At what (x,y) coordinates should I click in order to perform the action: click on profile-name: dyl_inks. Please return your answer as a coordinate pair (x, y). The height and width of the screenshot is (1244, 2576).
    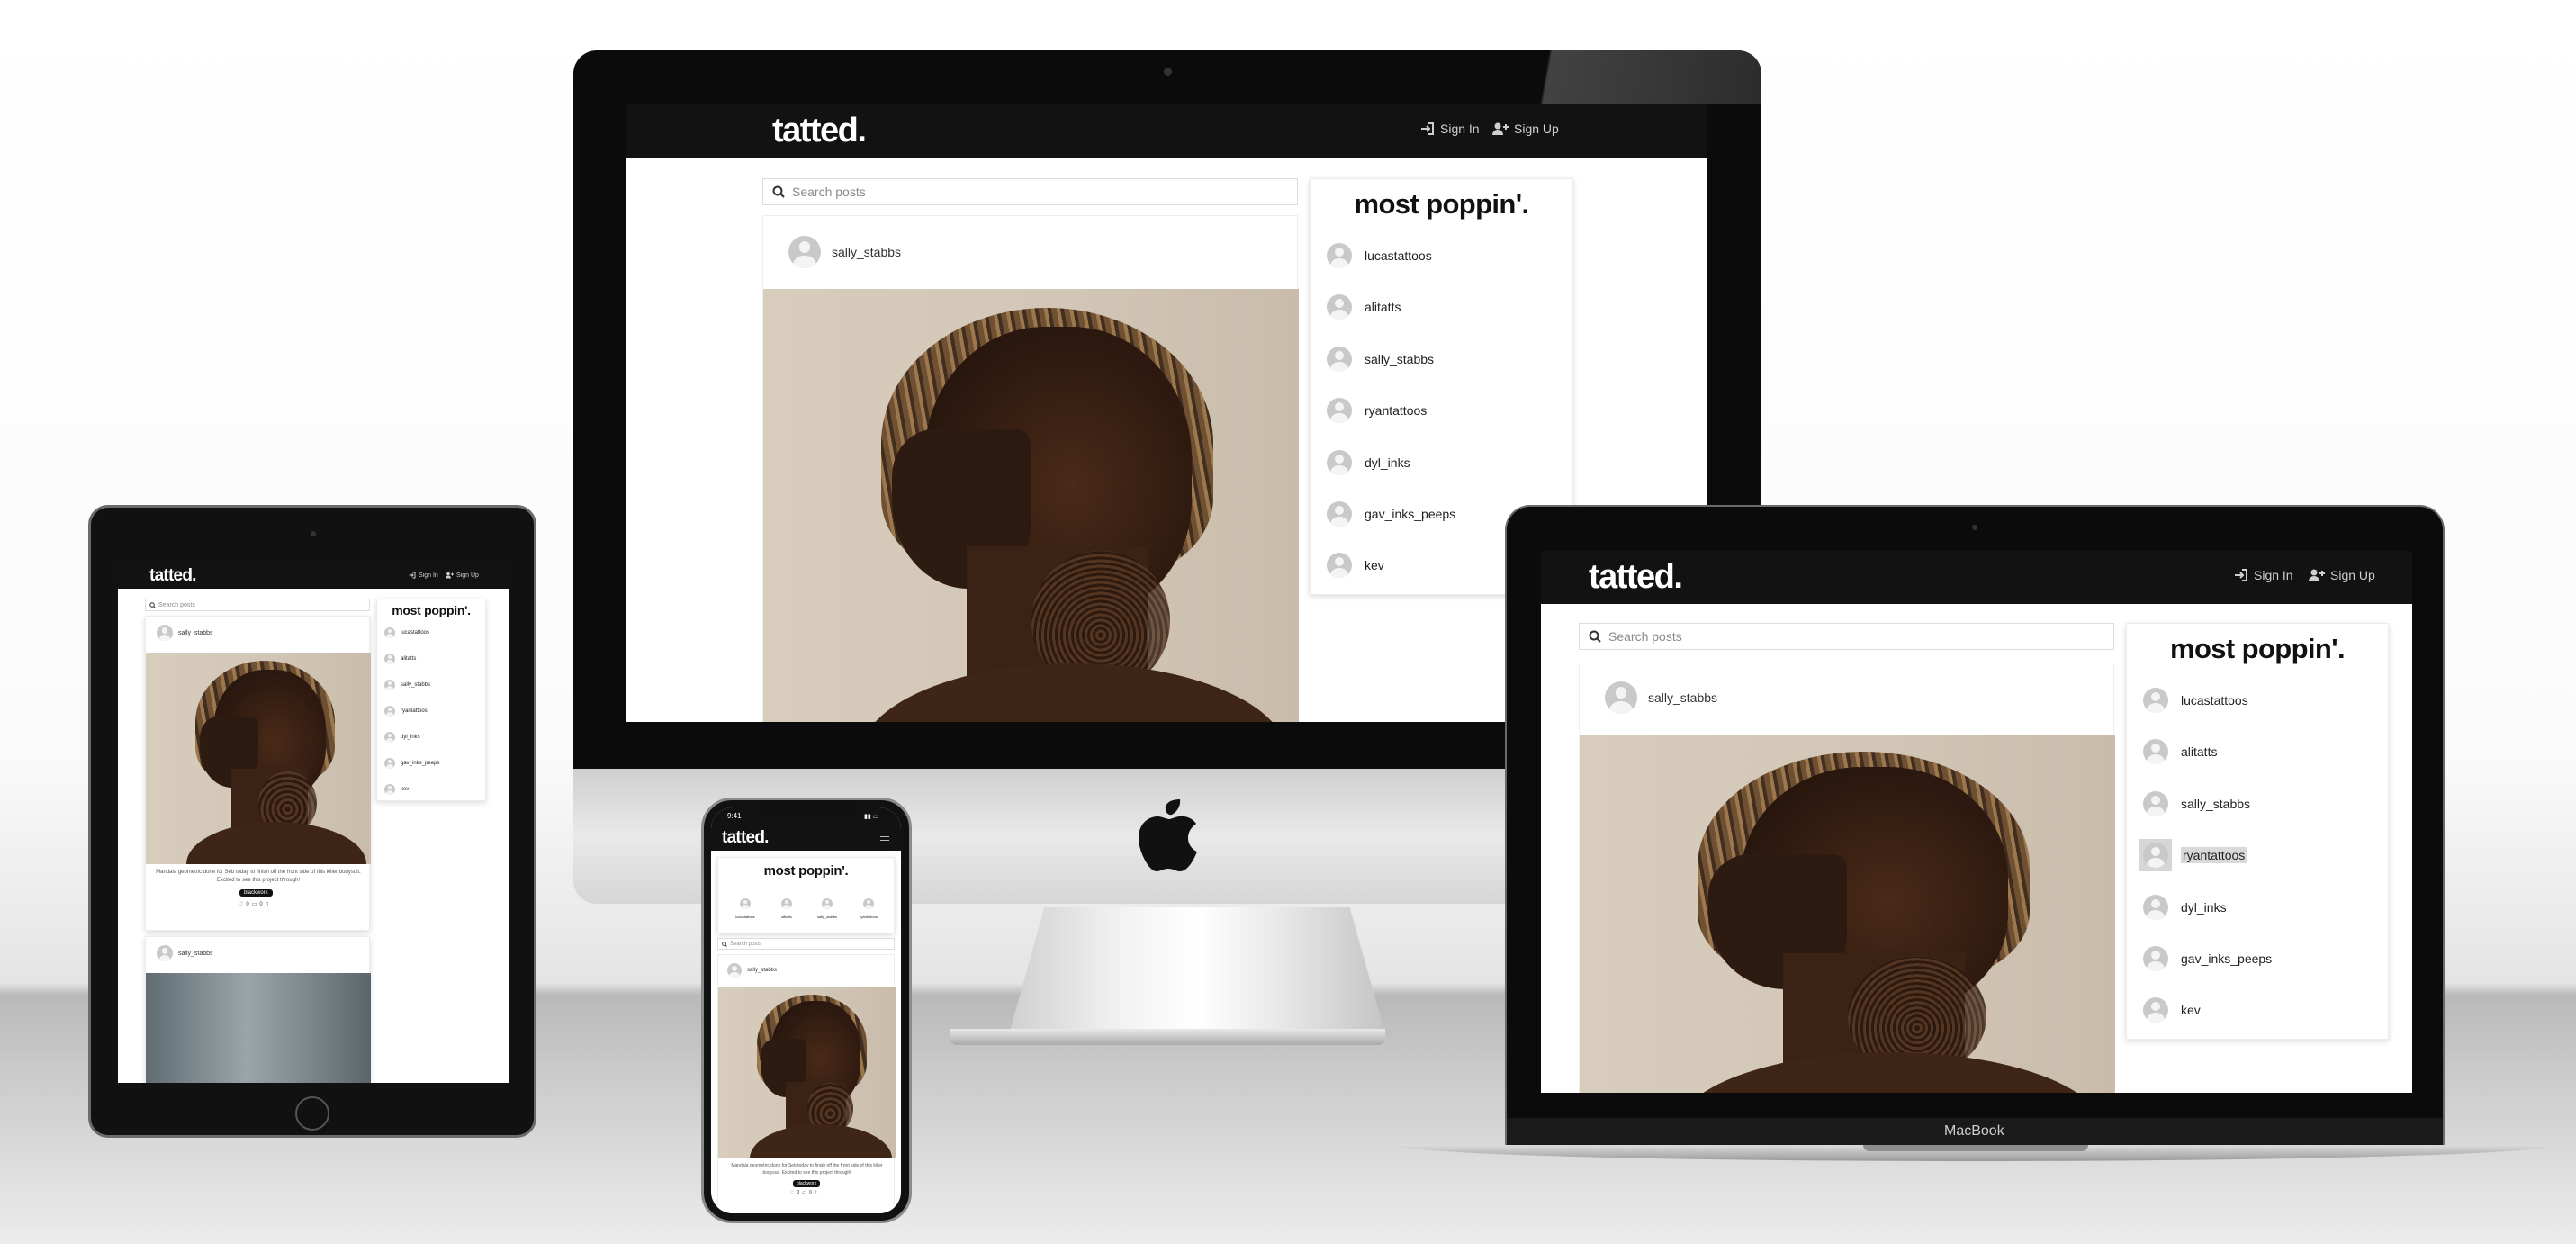
    Looking at the image, I should click on (410, 737).